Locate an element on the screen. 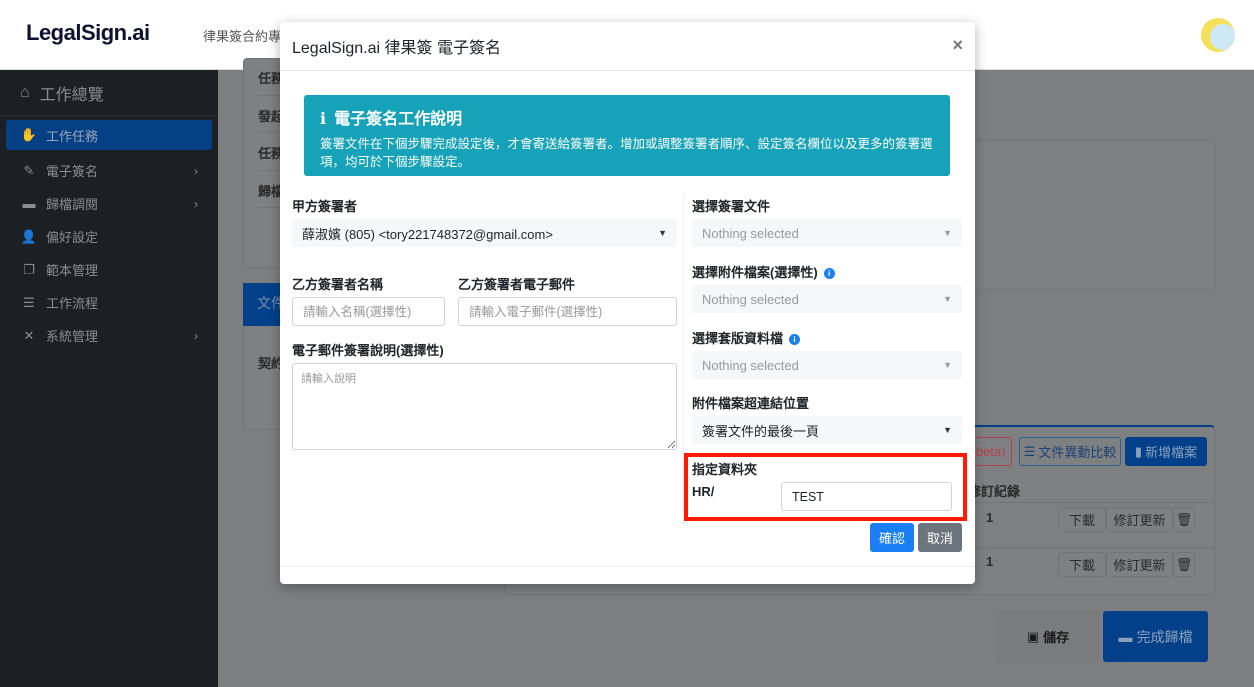 This screenshot has height=687, width=1254. sidebar-item-preferences: 👤 偏好設定 is located at coordinates (106, 236).